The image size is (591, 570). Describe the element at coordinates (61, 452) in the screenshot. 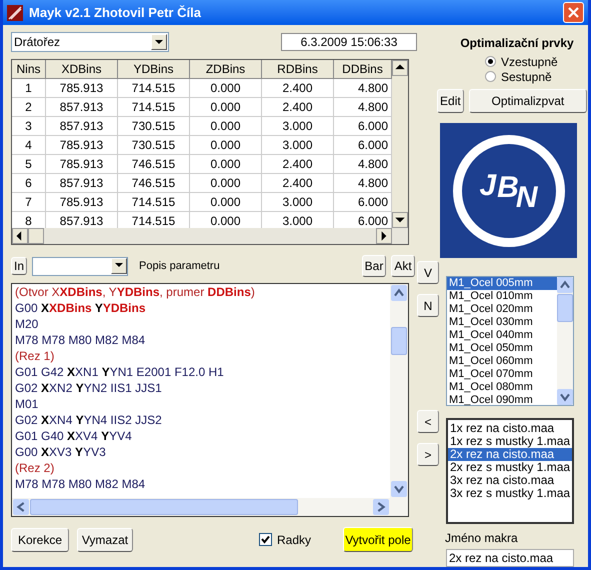

I see `code-line: G00 XXV3 YYV3` at that location.